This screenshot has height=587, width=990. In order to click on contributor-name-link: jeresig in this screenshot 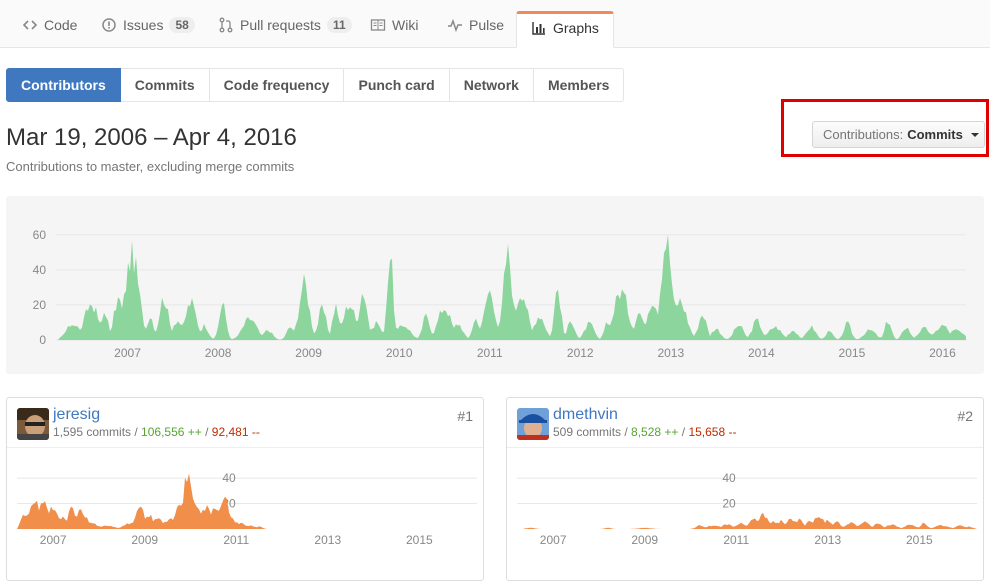, I will do `click(76, 415)`.